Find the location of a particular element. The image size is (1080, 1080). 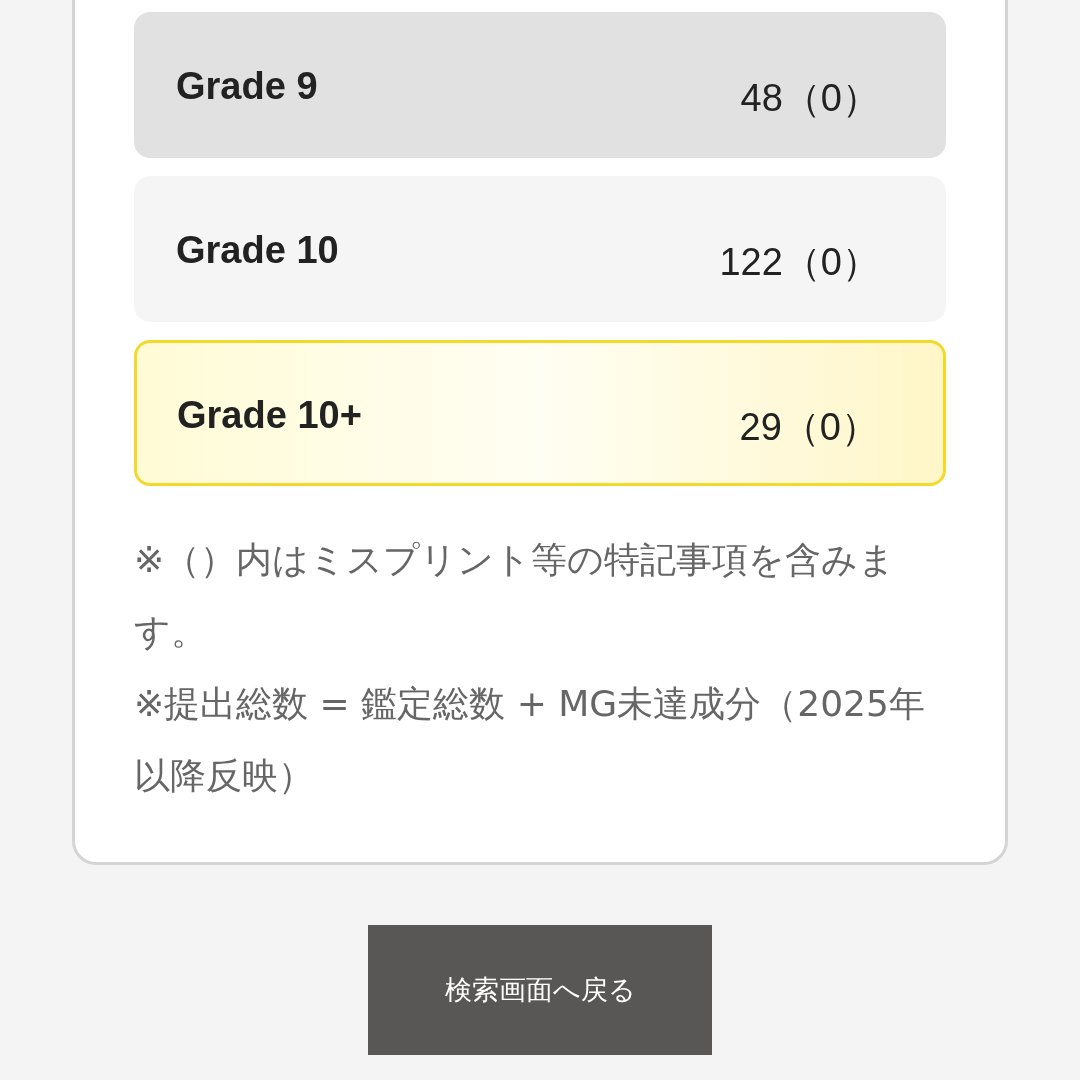

grade-label: Grade 10 is located at coordinates (257, 250).